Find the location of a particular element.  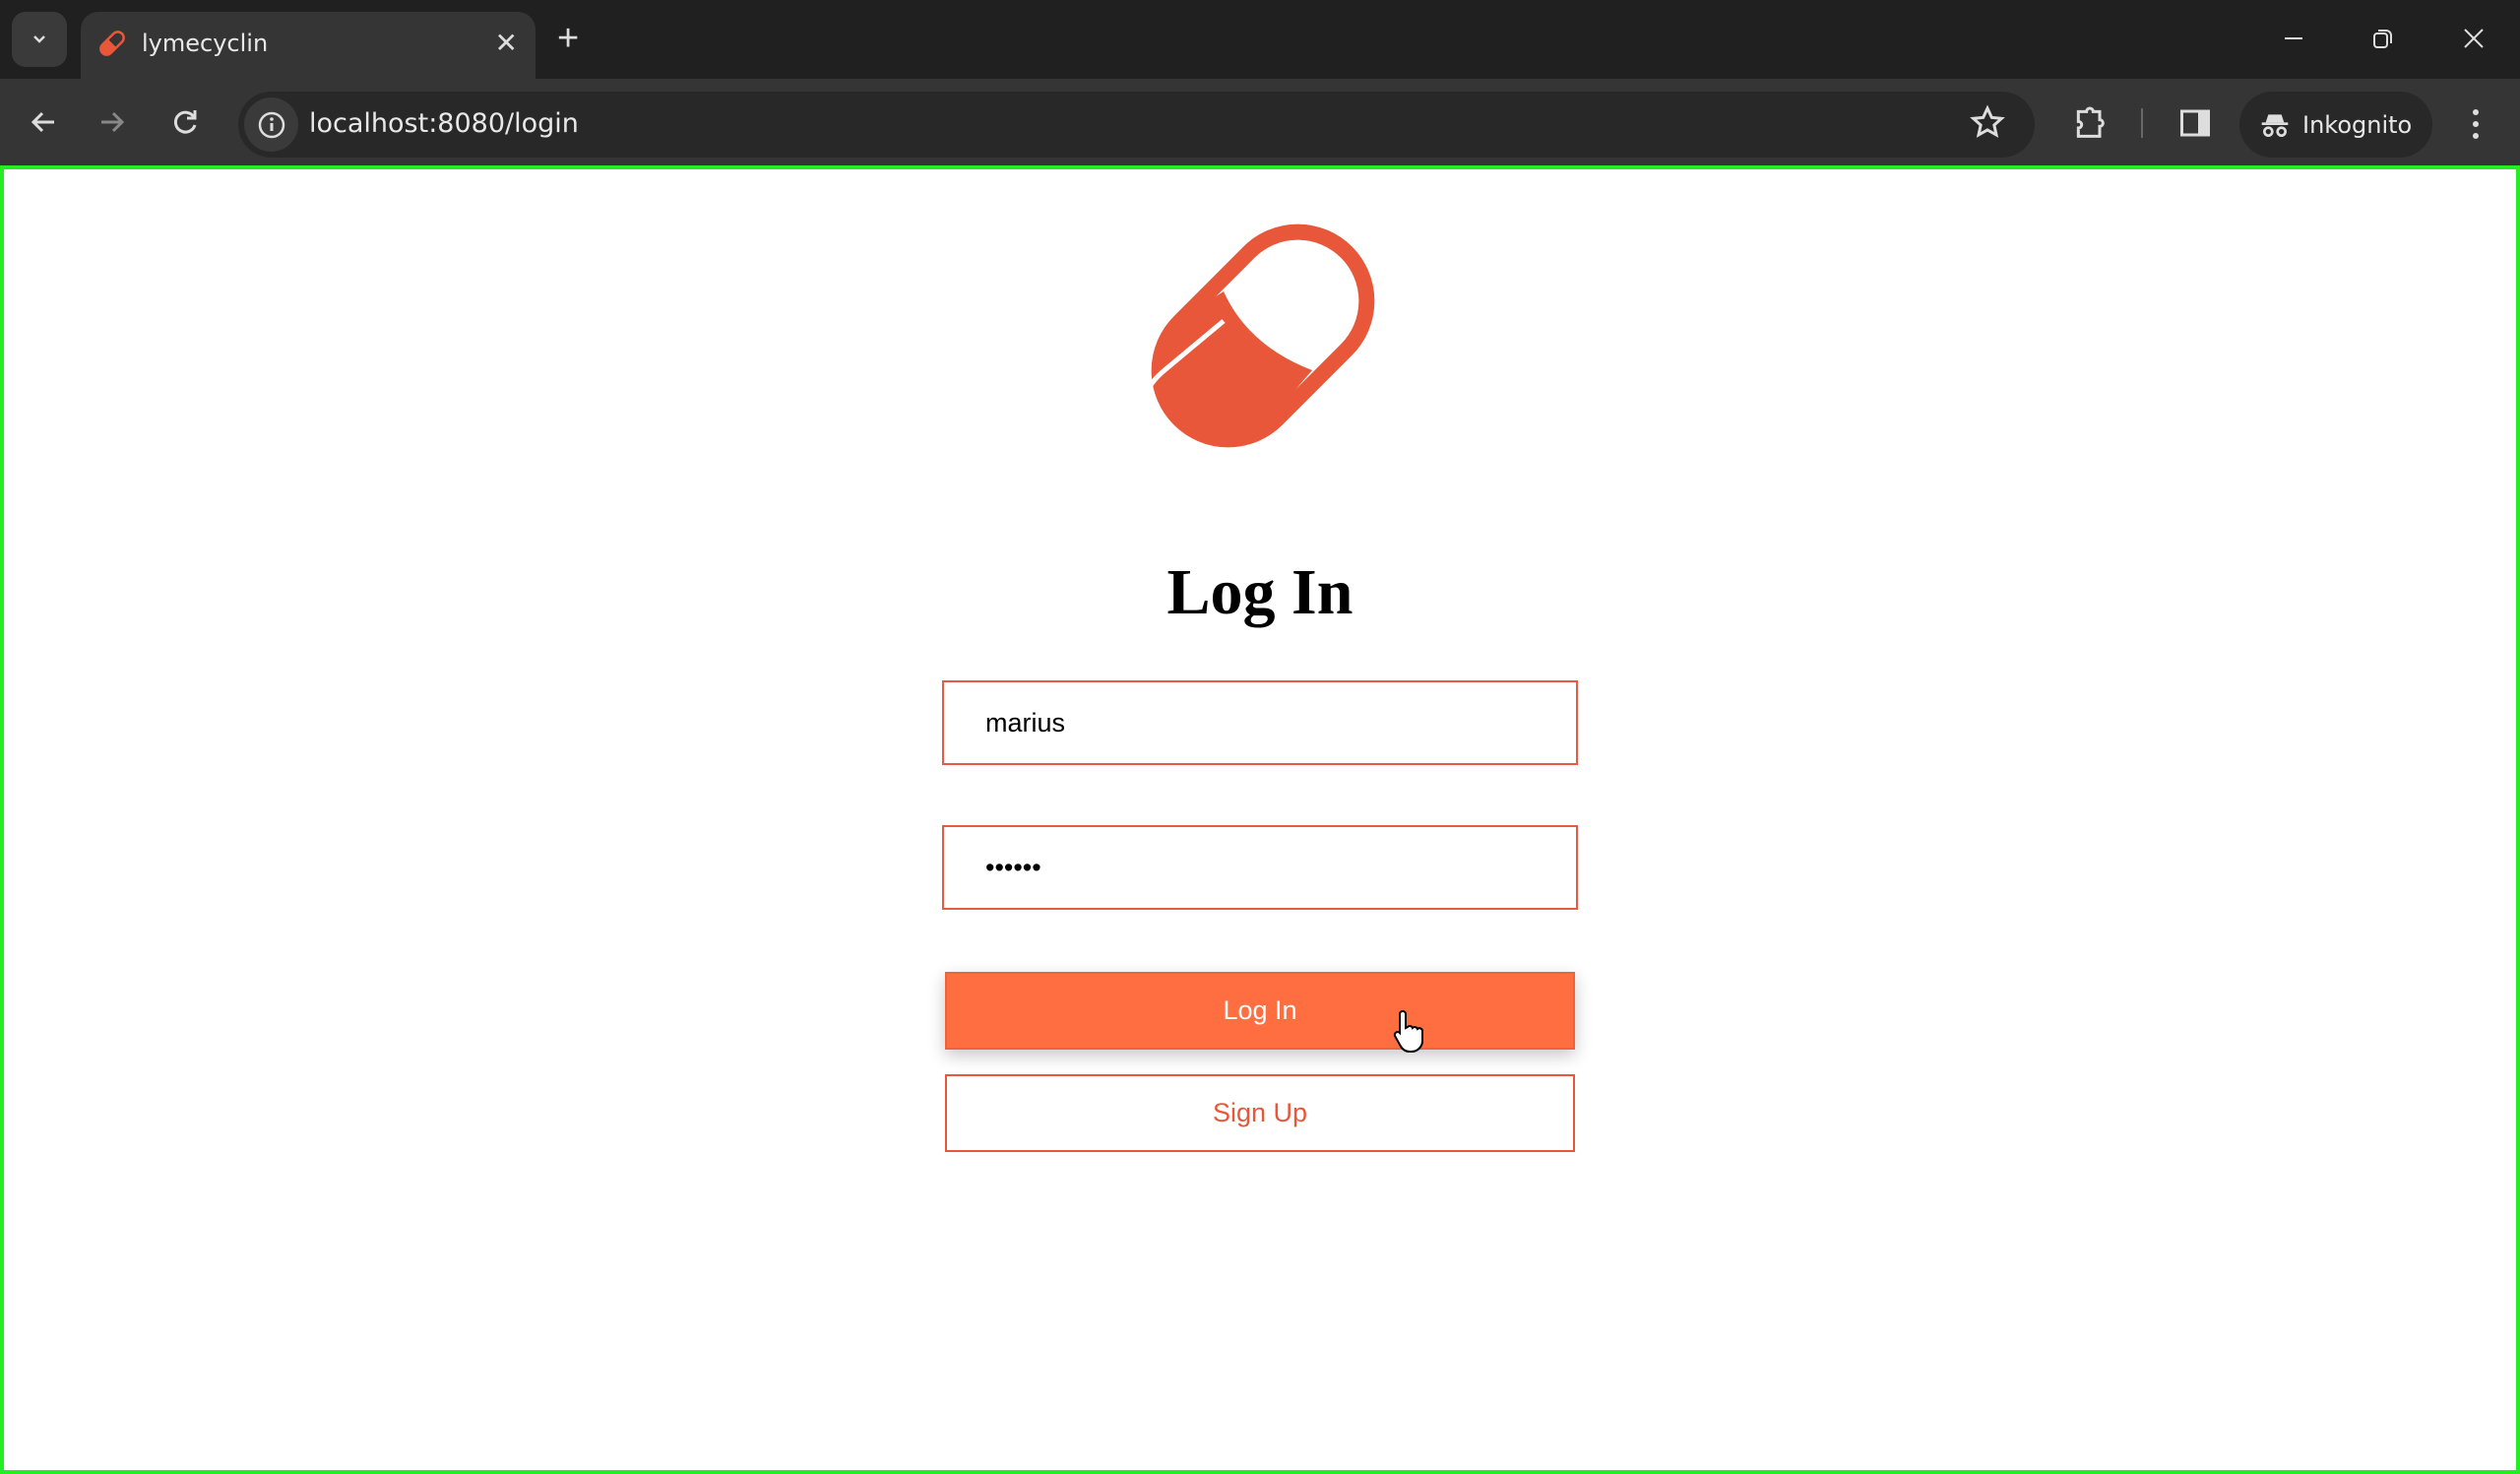

incognito-profile-button: Inkognito is located at coordinates (2335, 125).